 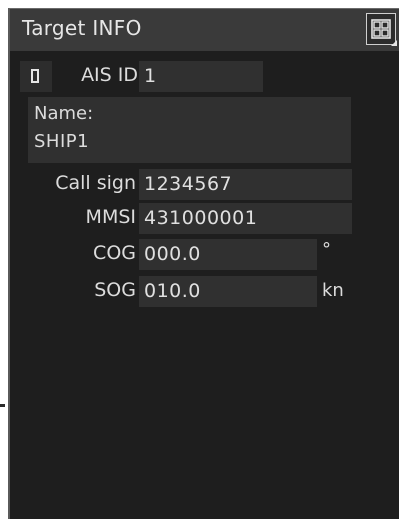 I want to click on ais-id-field: 1, so click(x=201, y=76).